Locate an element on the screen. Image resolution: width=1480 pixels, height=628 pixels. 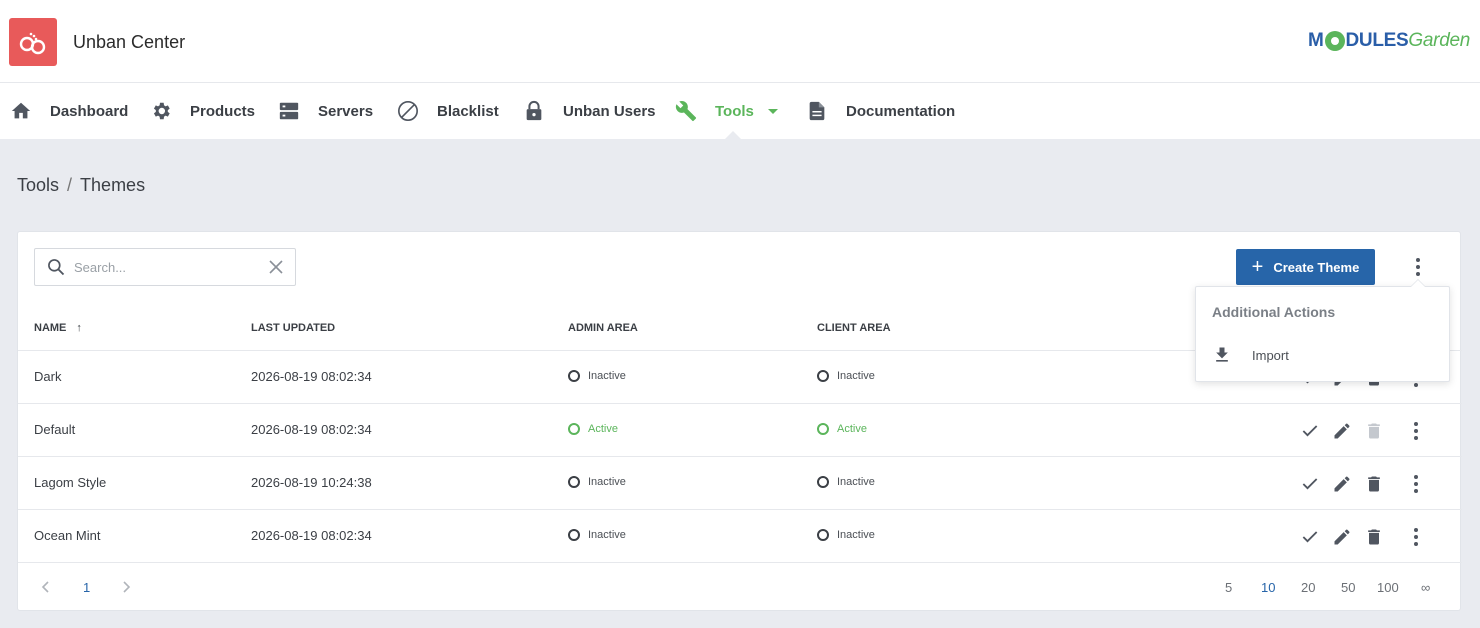
brand-gear-icon is located at coordinates (1334, 41).